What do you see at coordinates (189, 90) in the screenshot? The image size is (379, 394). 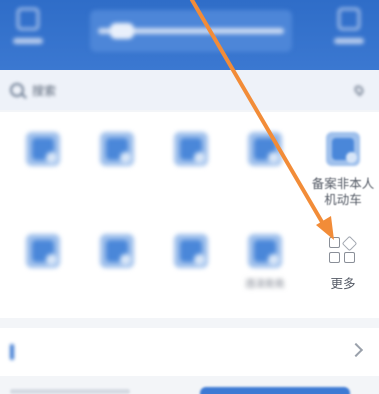 I see `search-bar: 搜索` at bounding box center [189, 90].